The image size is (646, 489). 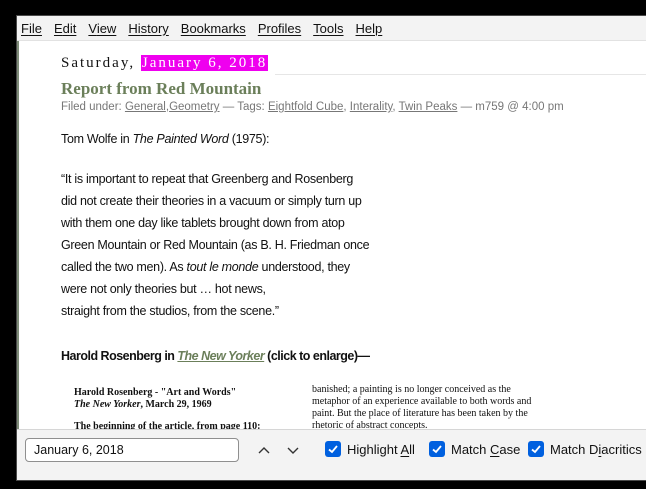 I want to click on menu-history: History, so click(x=148, y=28).